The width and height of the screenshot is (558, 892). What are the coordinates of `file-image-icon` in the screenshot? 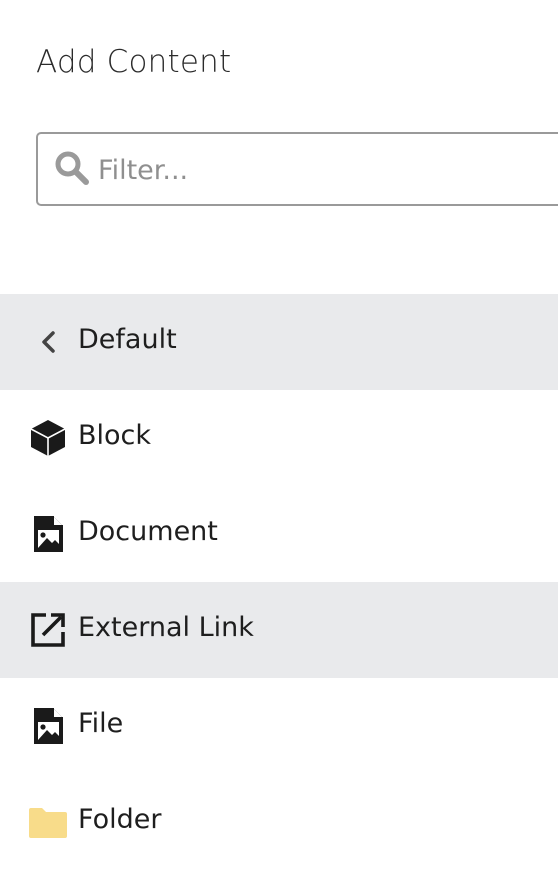 It's located at (48, 726).